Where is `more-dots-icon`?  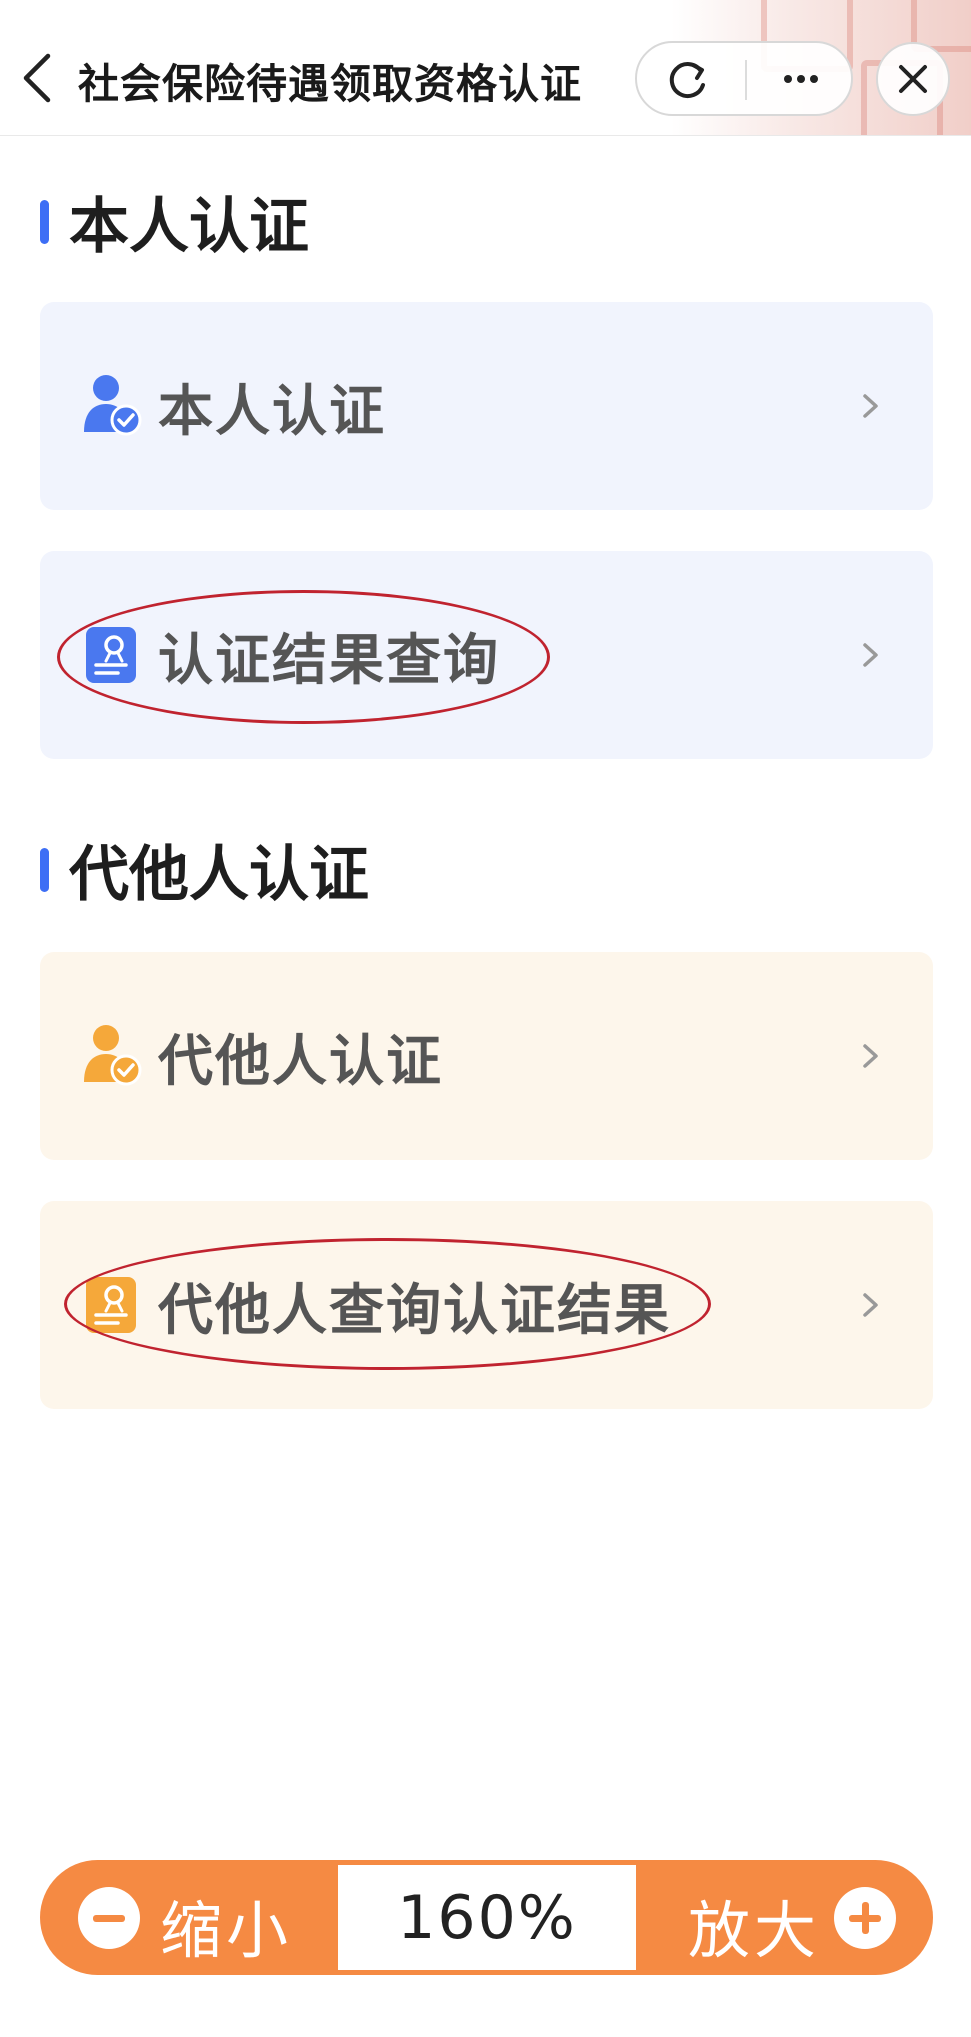
more-dots-icon is located at coordinates (801, 79).